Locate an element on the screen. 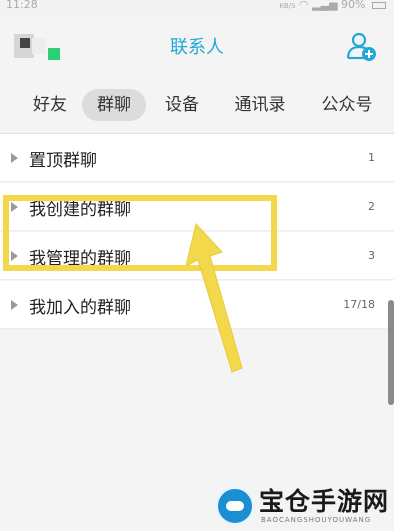 The width and height of the screenshot is (394, 531). tab-contacts-book: 通讯录 is located at coordinates (260, 105).